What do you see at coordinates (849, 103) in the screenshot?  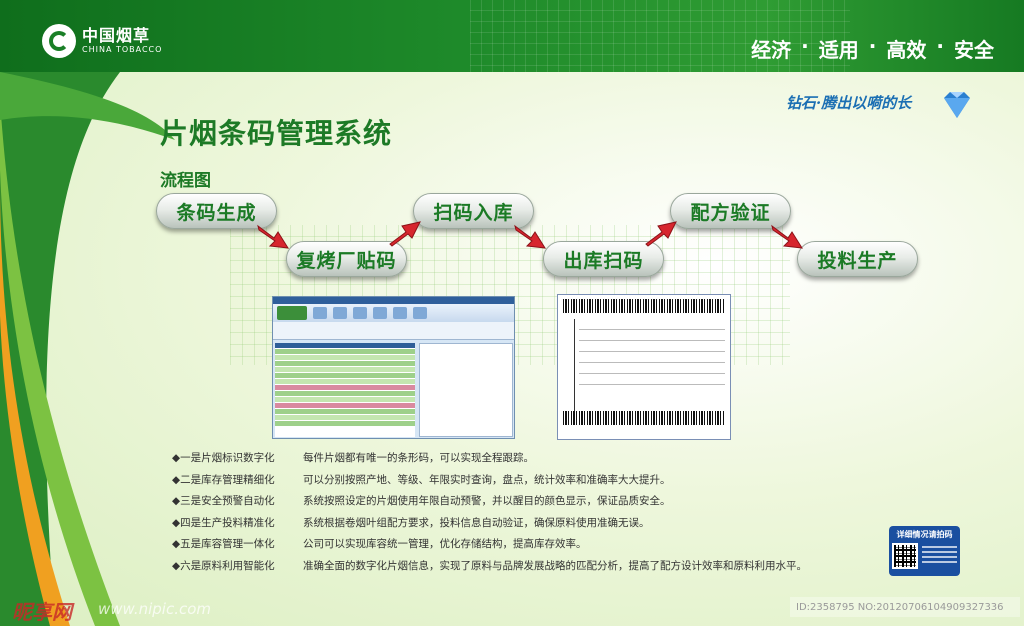 I see `diamond-brand-slogan: 钻石·腾出以嗬的长` at bounding box center [849, 103].